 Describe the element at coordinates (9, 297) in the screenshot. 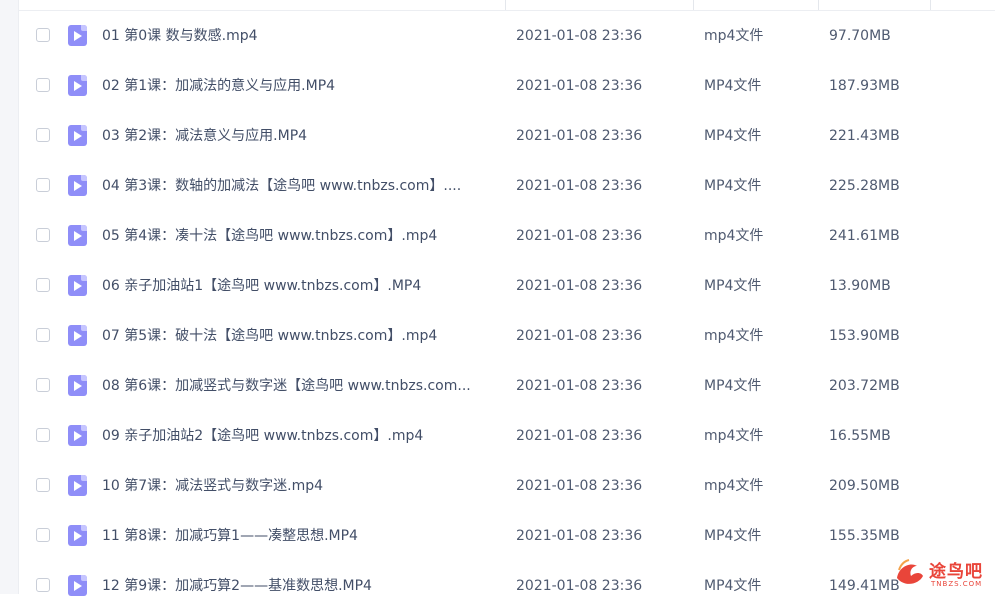

I see `left-panel-edge` at that location.